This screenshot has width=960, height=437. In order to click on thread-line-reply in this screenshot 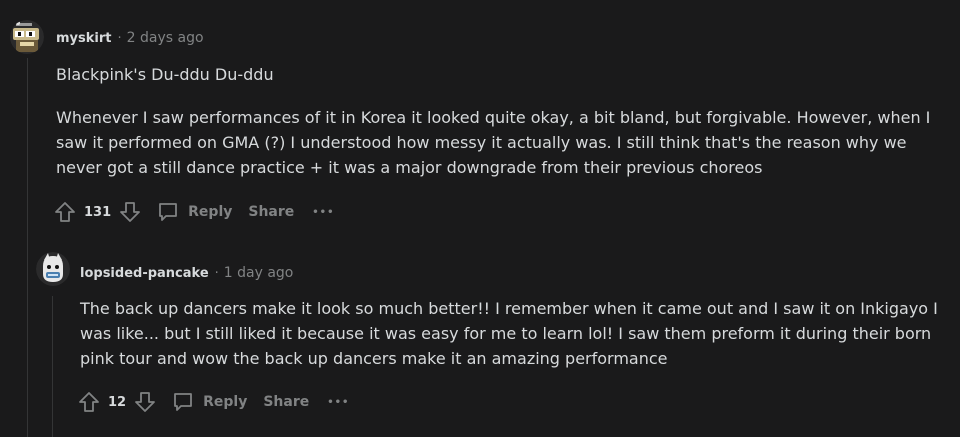, I will do `click(52, 366)`.